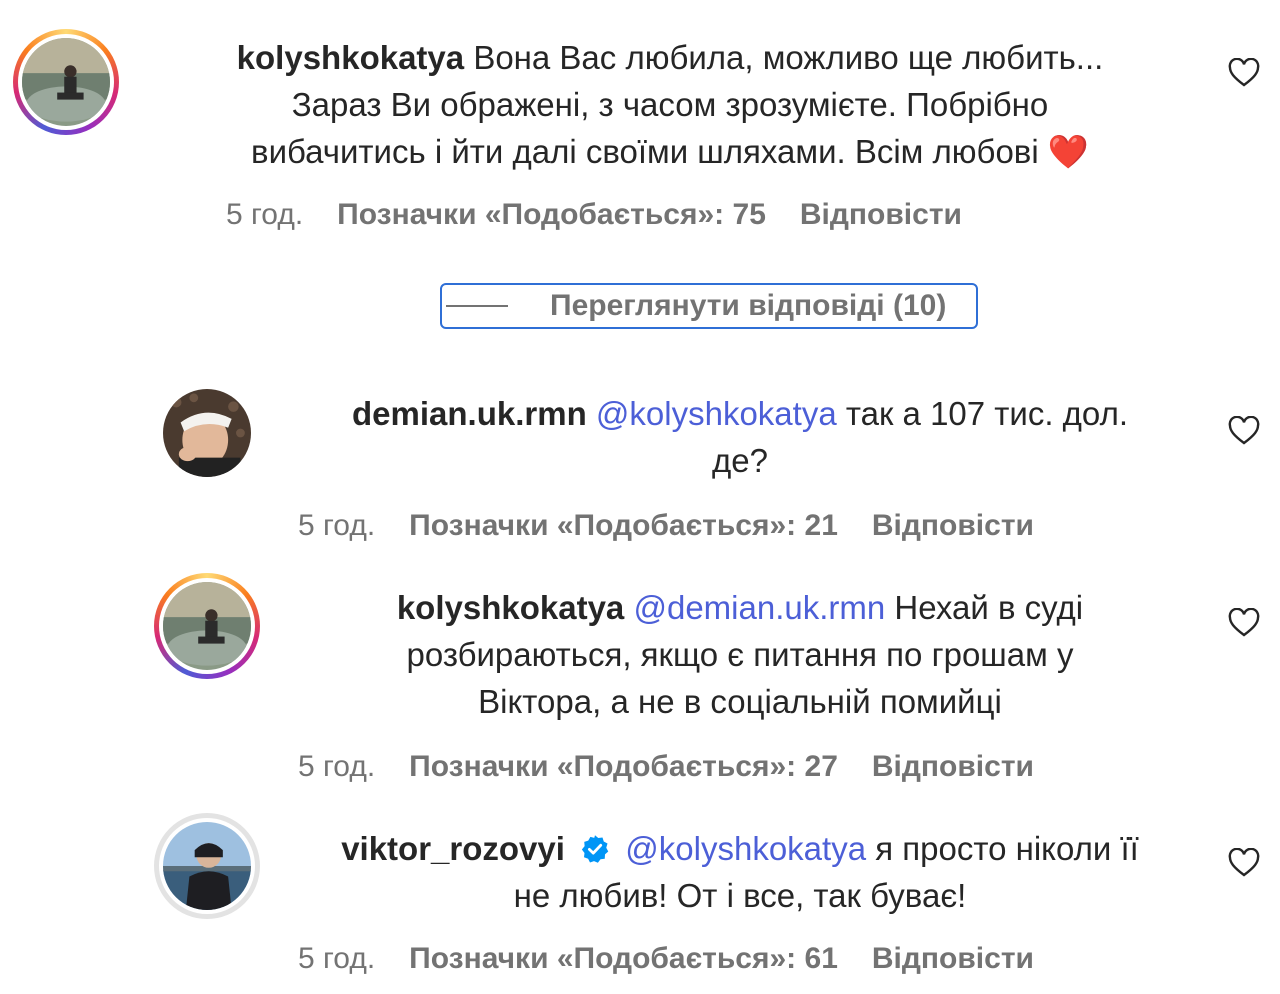  What do you see at coordinates (740, 895) in the screenshot?
I see `comment-line: не любив! От і все, так буває!` at bounding box center [740, 895].